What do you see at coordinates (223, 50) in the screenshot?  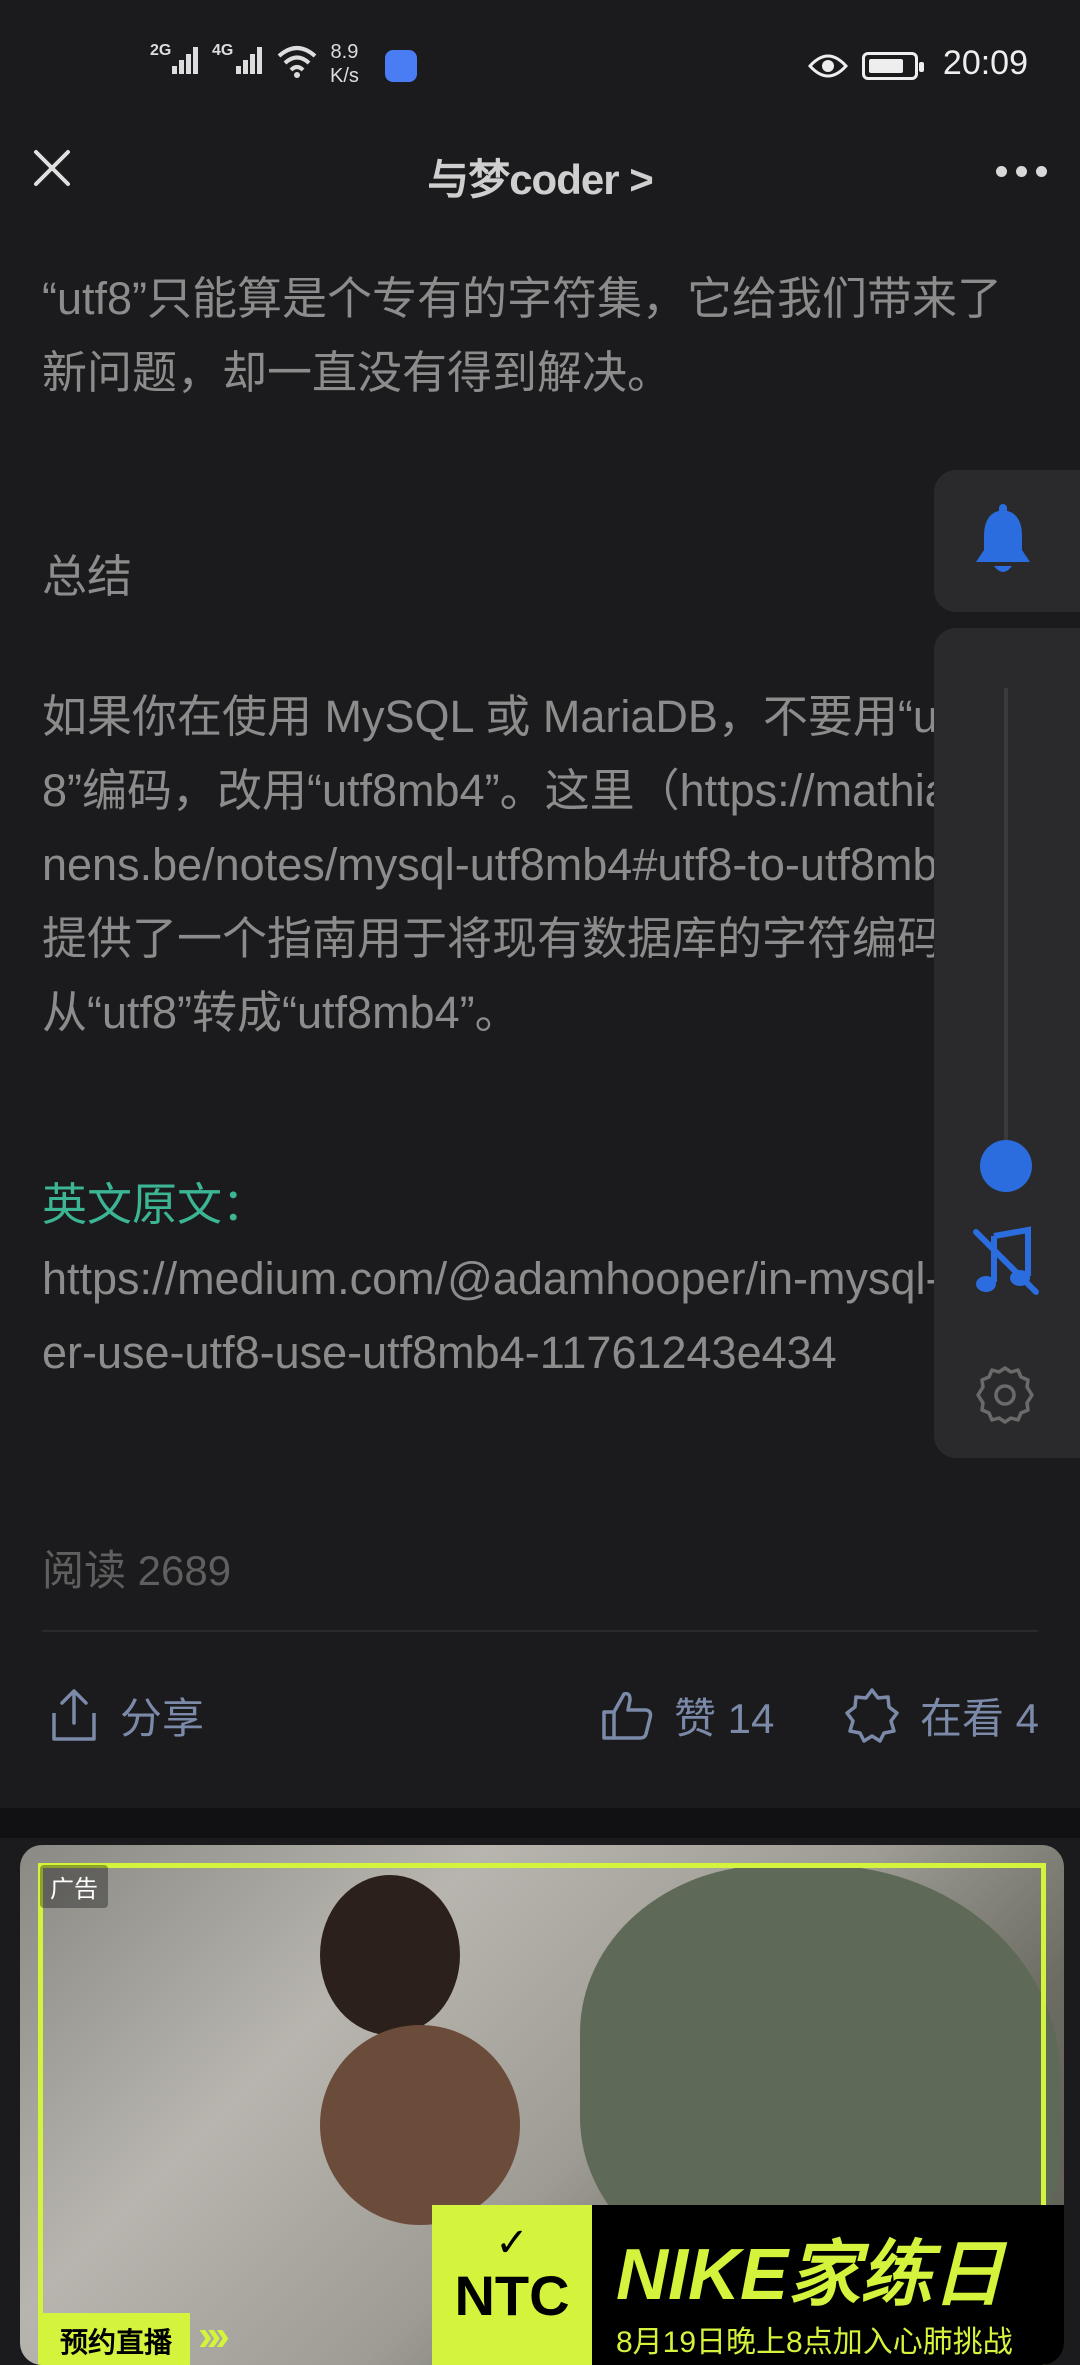 I see `sim2-label: 4G` at bounding box center [223, 50].